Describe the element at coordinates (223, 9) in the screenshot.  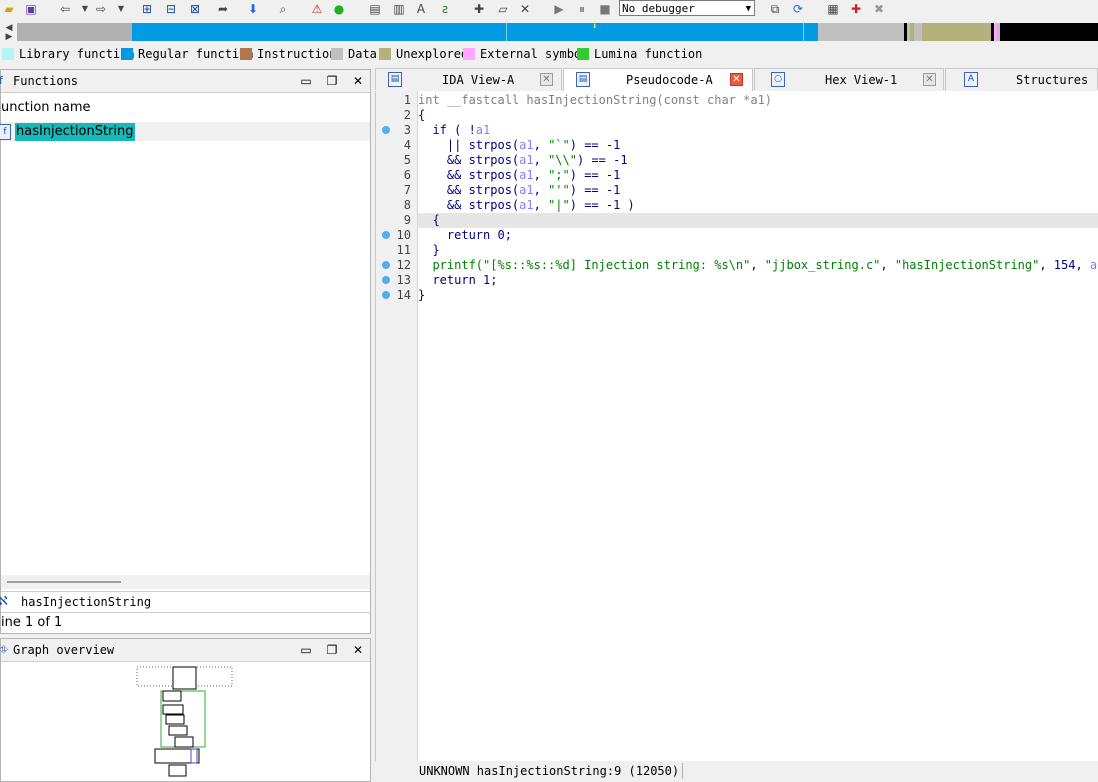
I see `jump-icon: ➦` at that location.